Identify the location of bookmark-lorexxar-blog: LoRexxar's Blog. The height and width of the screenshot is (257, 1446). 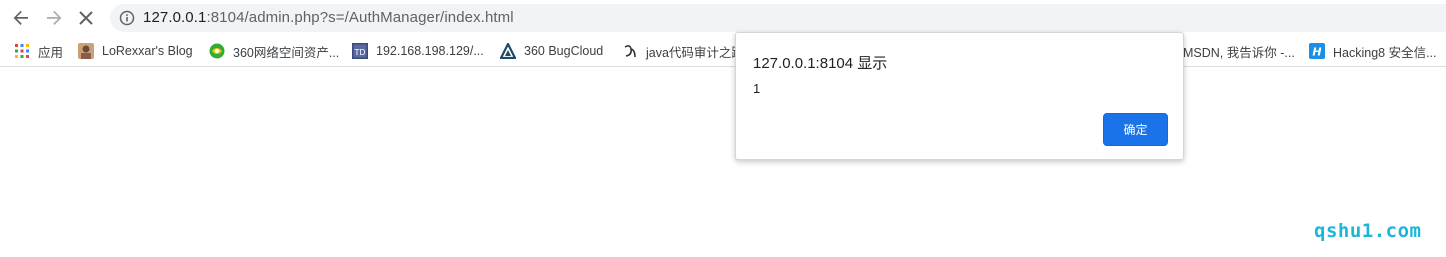
(135, 51).